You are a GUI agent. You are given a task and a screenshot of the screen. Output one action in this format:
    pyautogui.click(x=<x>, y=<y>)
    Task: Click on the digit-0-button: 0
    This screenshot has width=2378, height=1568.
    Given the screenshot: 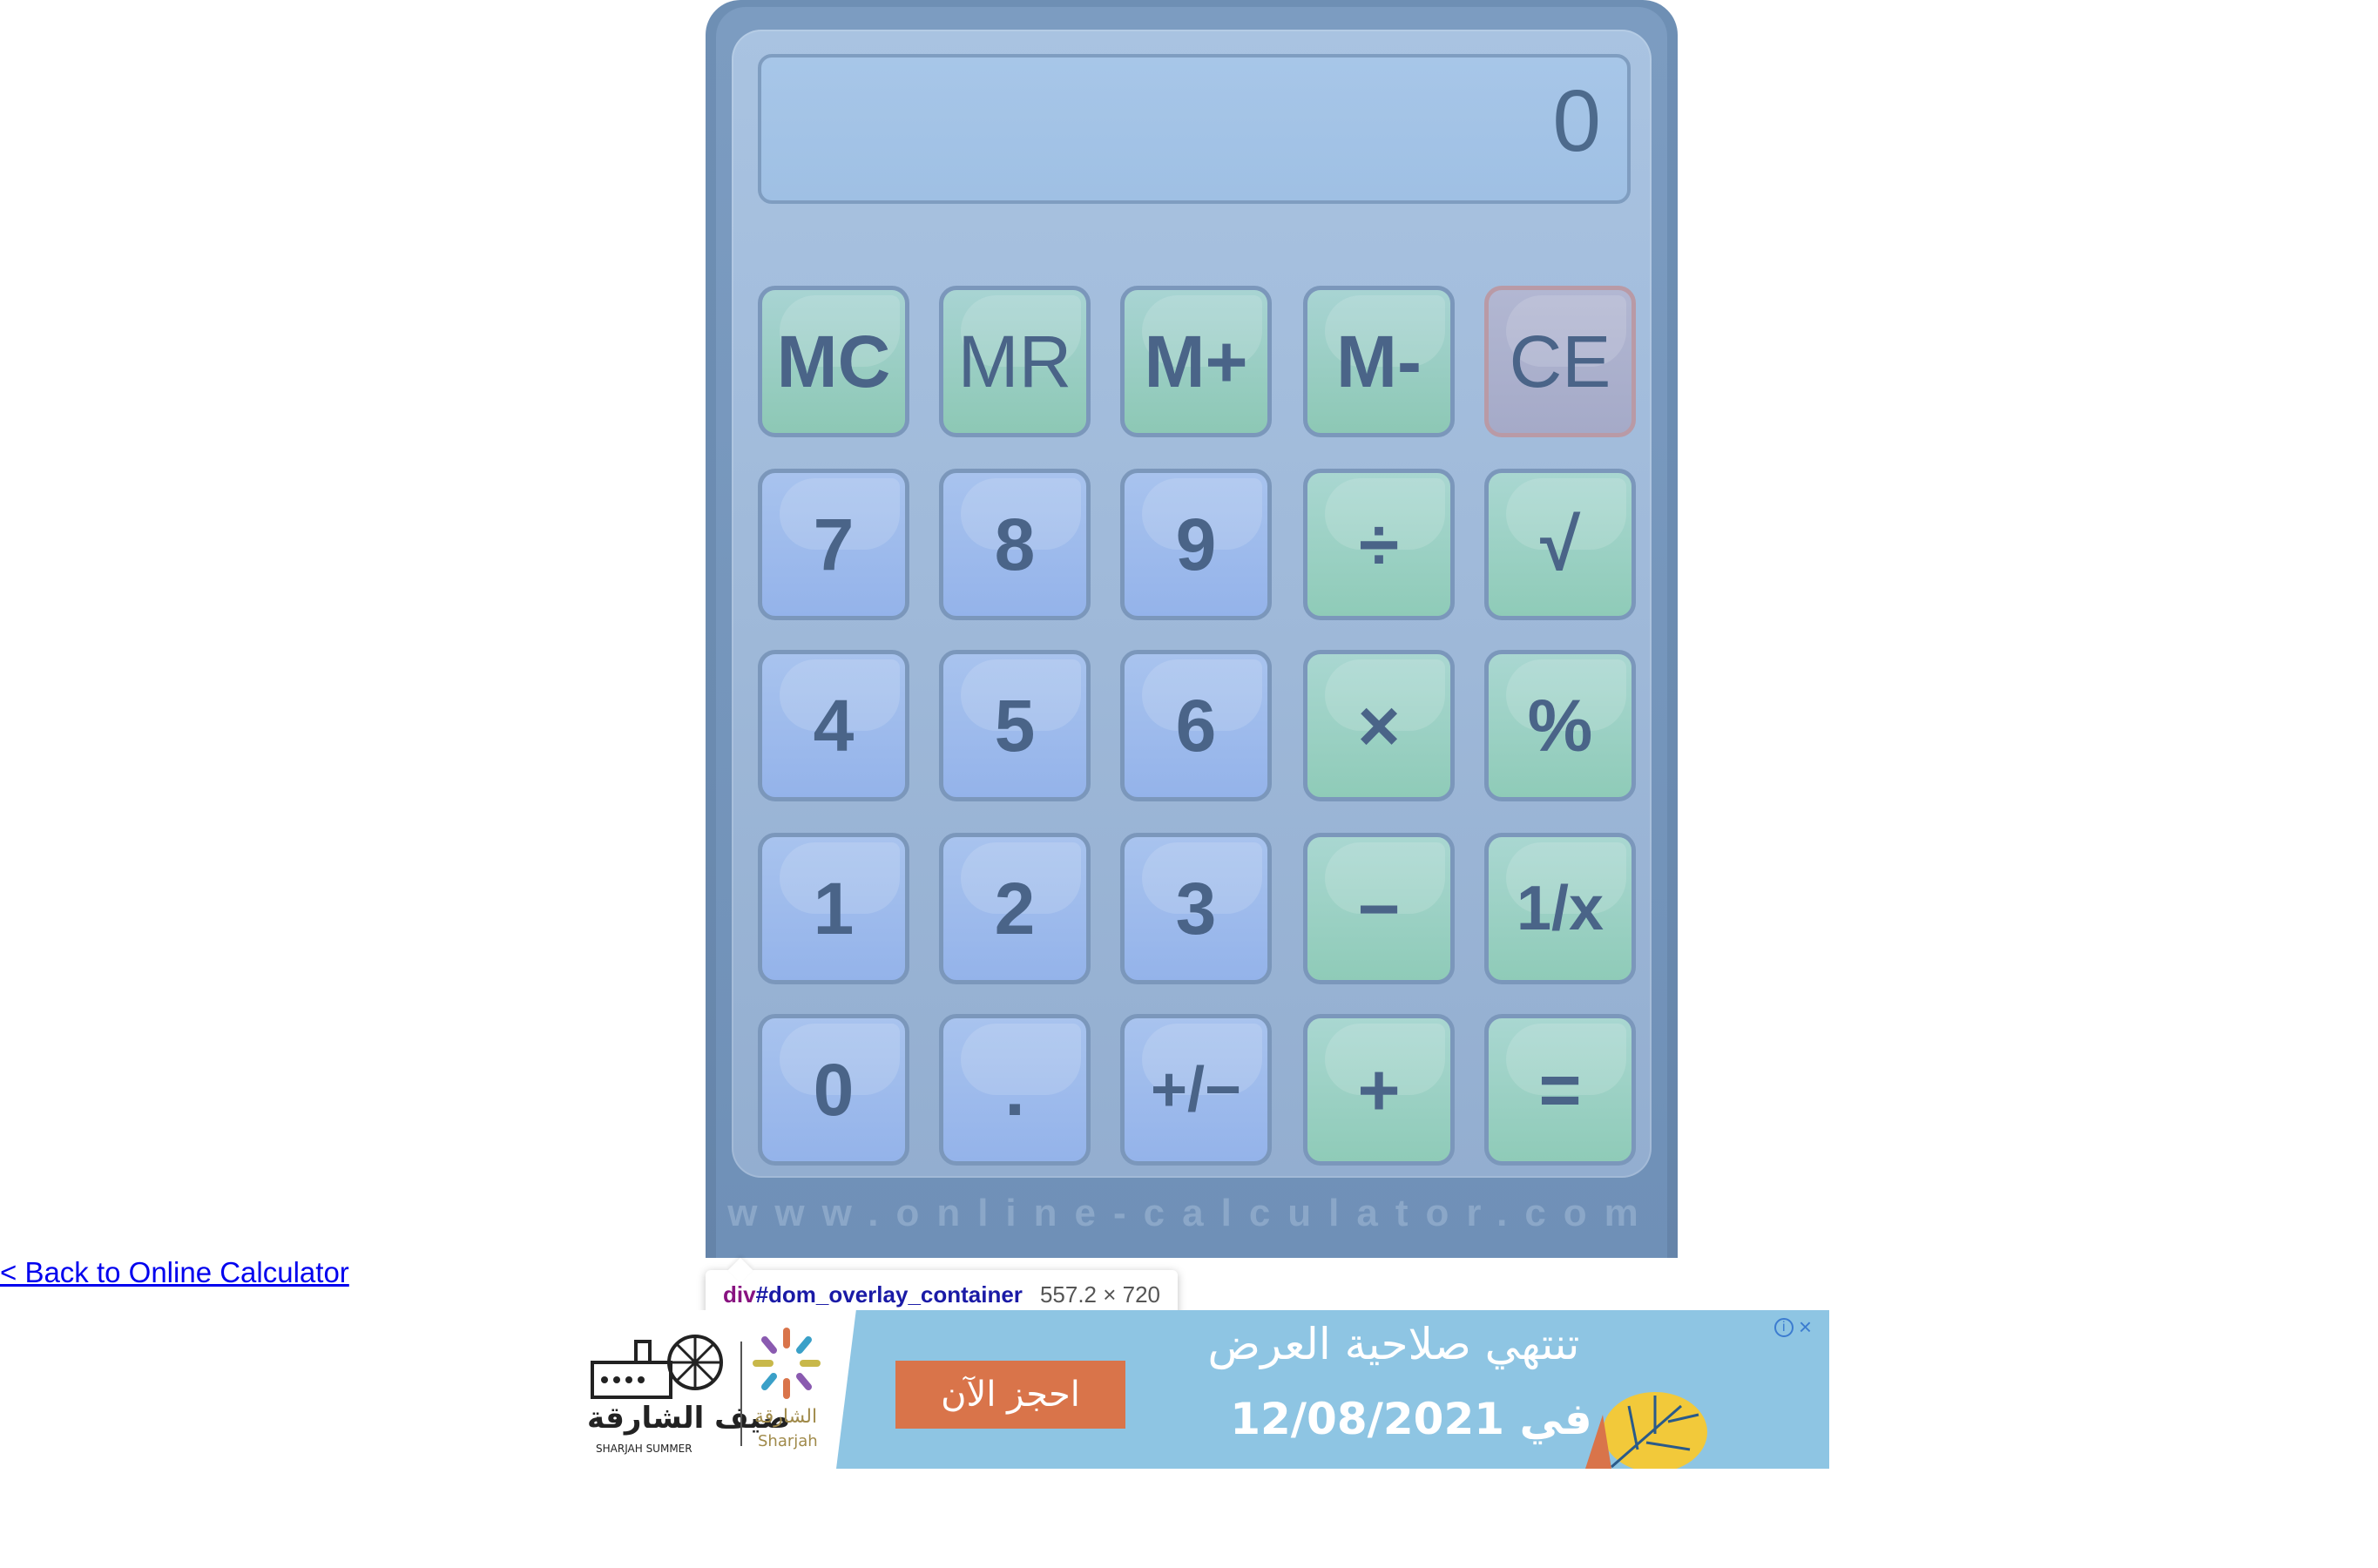 What is the action you would take?
    pyautogui.click(x=834, y=1090)
    